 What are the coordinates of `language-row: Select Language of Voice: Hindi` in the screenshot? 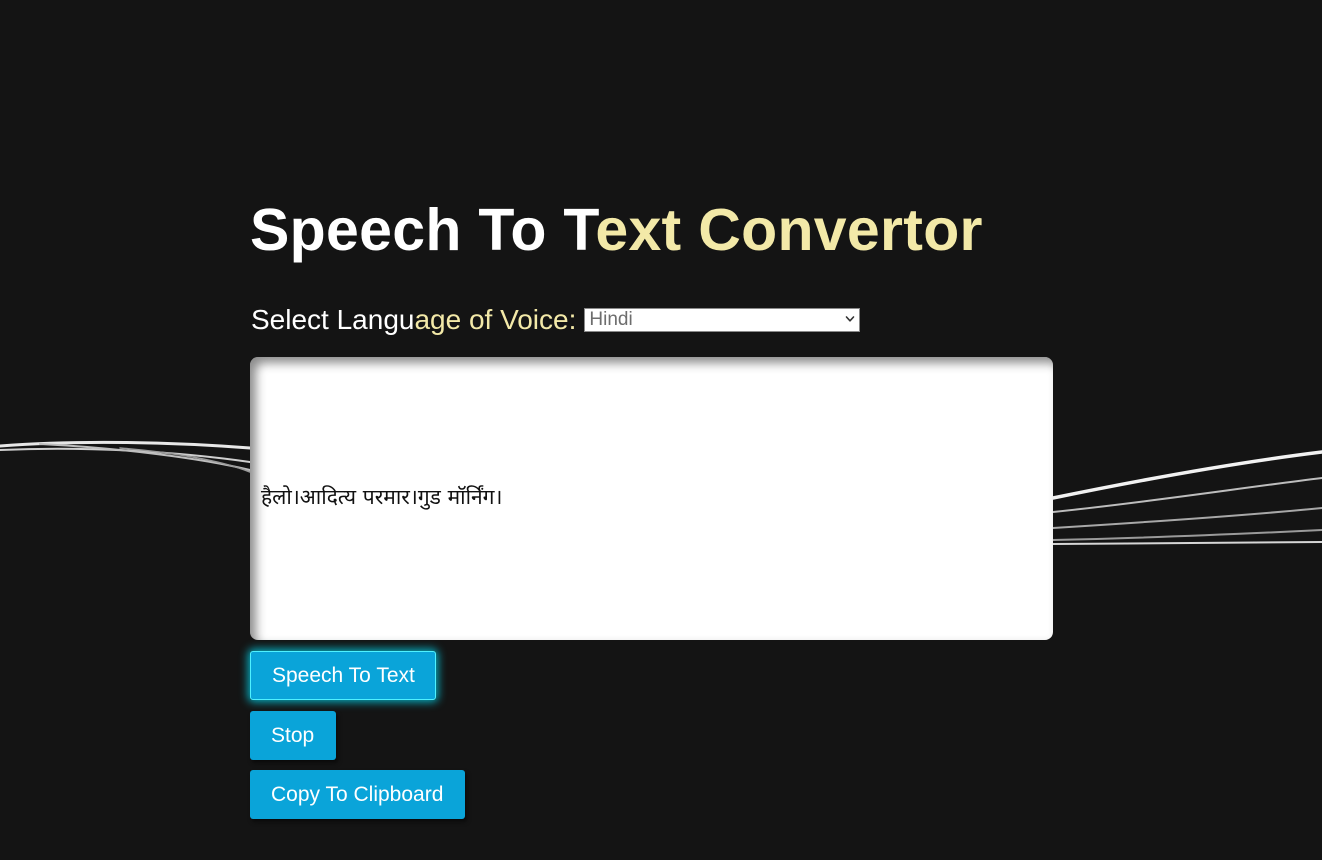 It's located at (556, 320).